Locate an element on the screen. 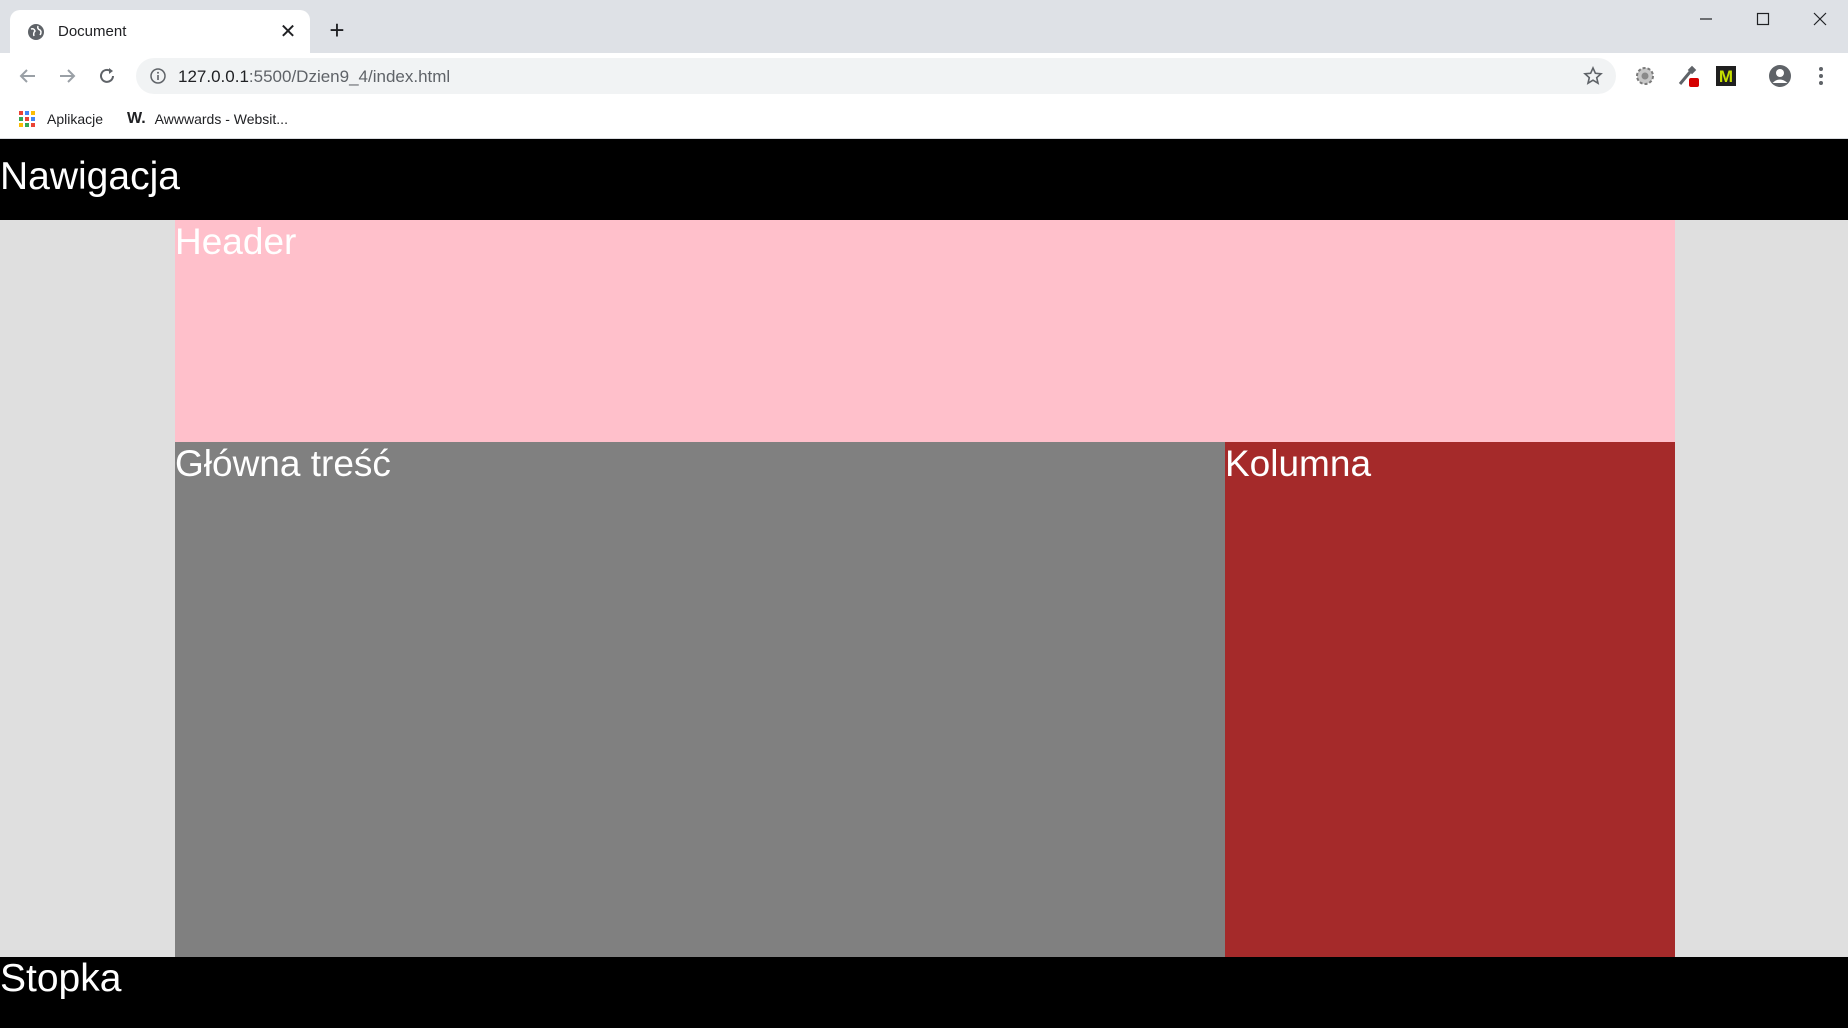 Image resolution: width=1848 pixels, height=1028 pixels. browser-tab: Document ✕ is located at coordinates (160, 31).